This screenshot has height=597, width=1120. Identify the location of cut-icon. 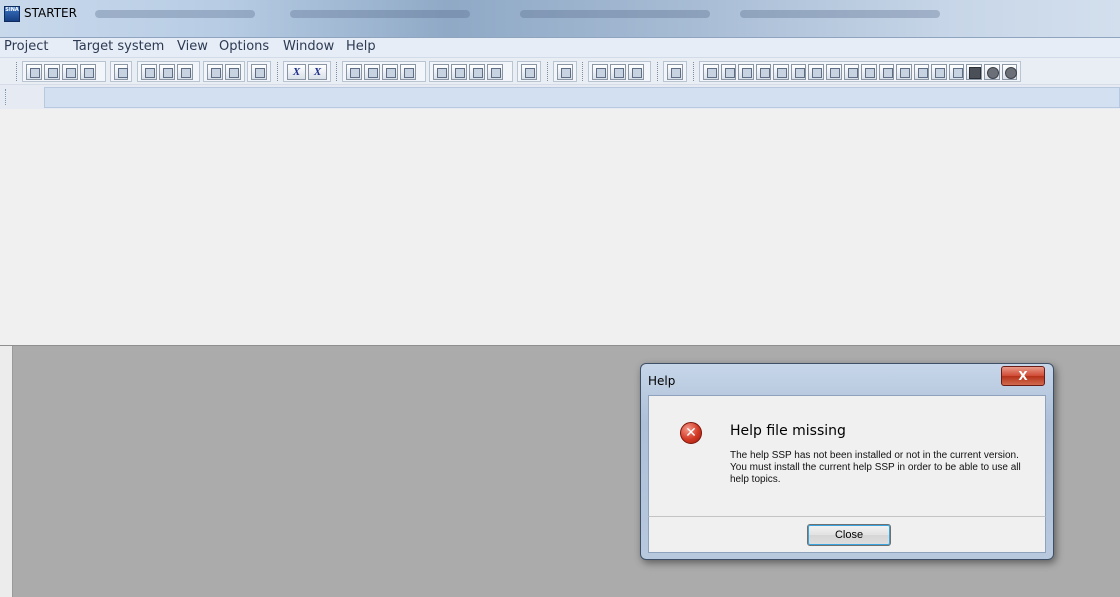
(149, 71).